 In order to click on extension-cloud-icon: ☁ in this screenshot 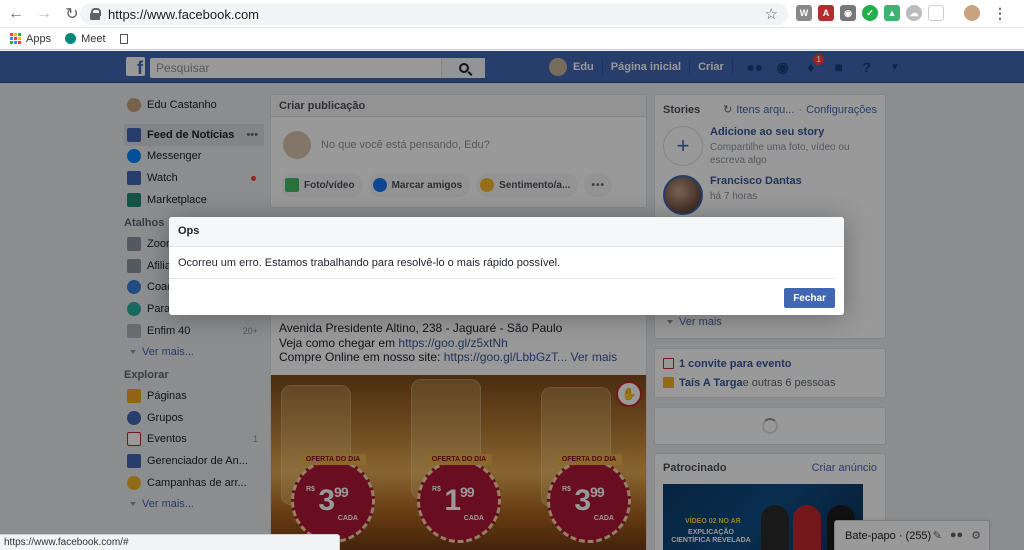, I will do `click(914, 13)`.